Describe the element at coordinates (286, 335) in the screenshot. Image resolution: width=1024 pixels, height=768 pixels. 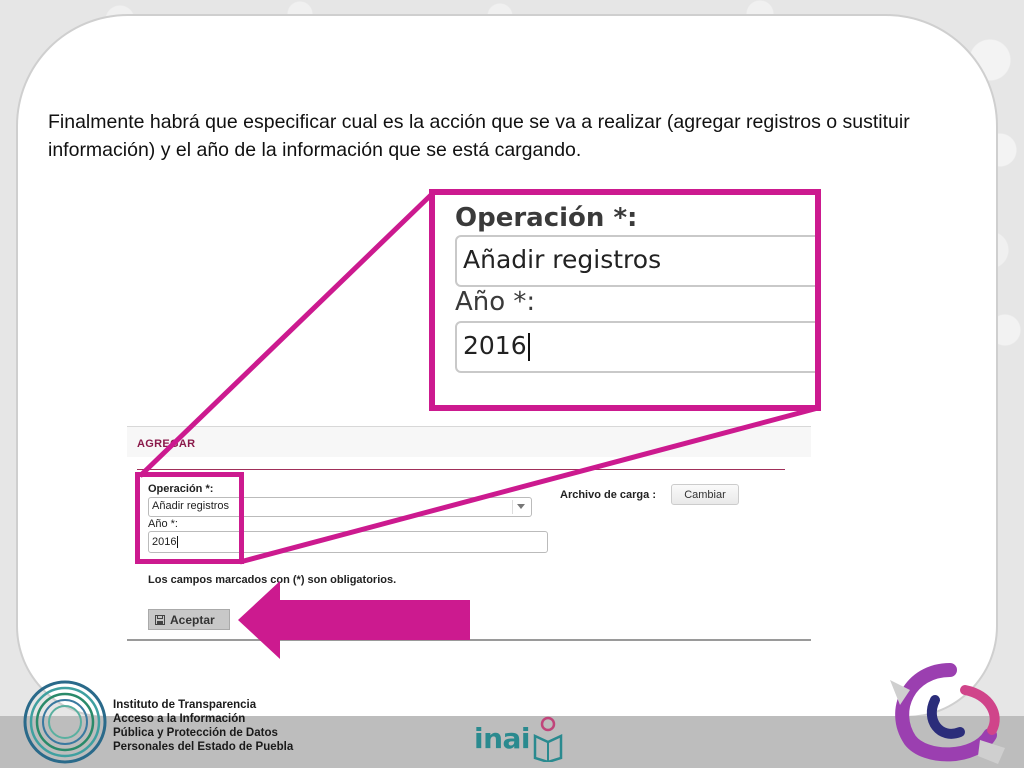
I see `connector-line-top` at that location.